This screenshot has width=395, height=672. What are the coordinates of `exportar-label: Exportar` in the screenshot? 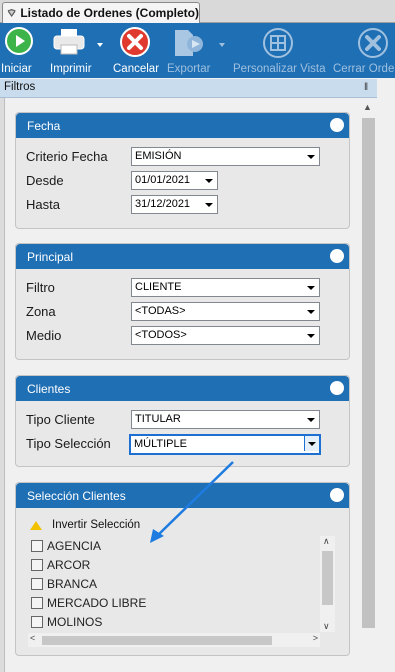 It's located at (189, 69).